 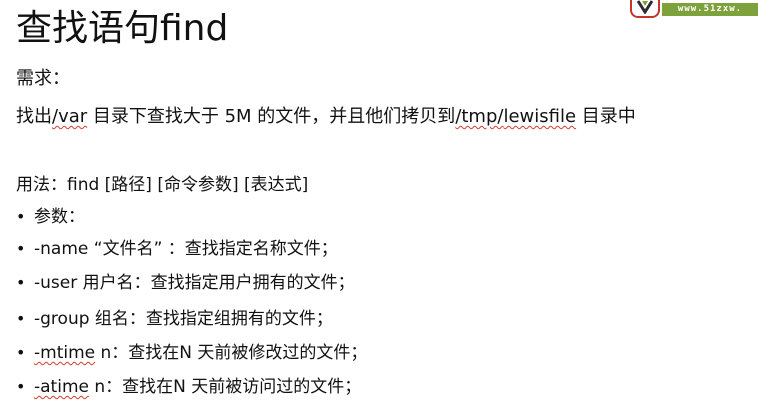 What do you see at coordinates (606, 116) in the screenshot?
I see `requirement-suffix: 目录中` at bounding box center [606, 116].